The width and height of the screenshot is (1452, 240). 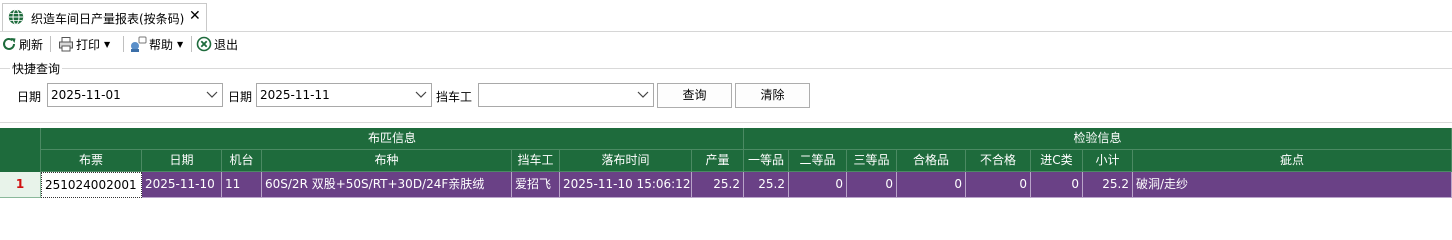 I want to click on column-header-fabric-type: 布种, so click(x=387, y=161).